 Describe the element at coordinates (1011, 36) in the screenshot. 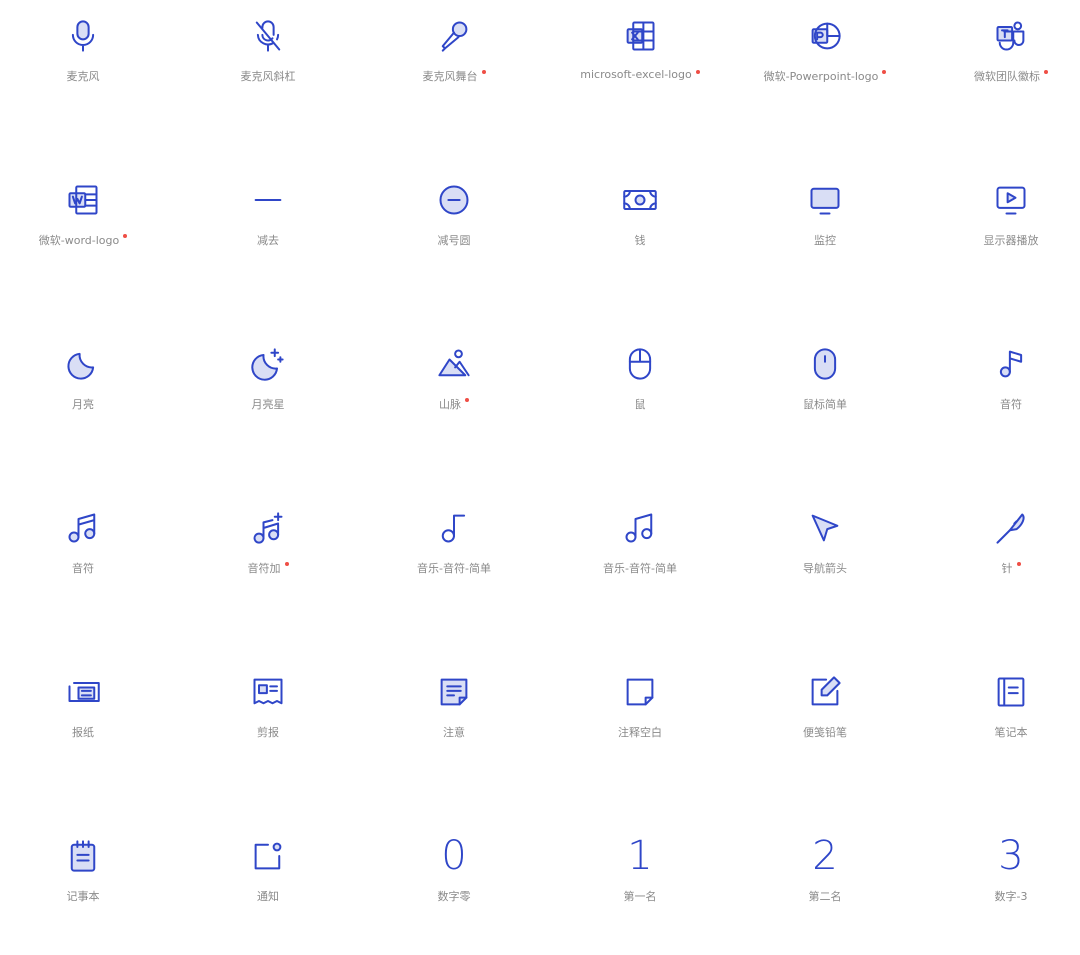

I see `teams-logo-icon` at that location.